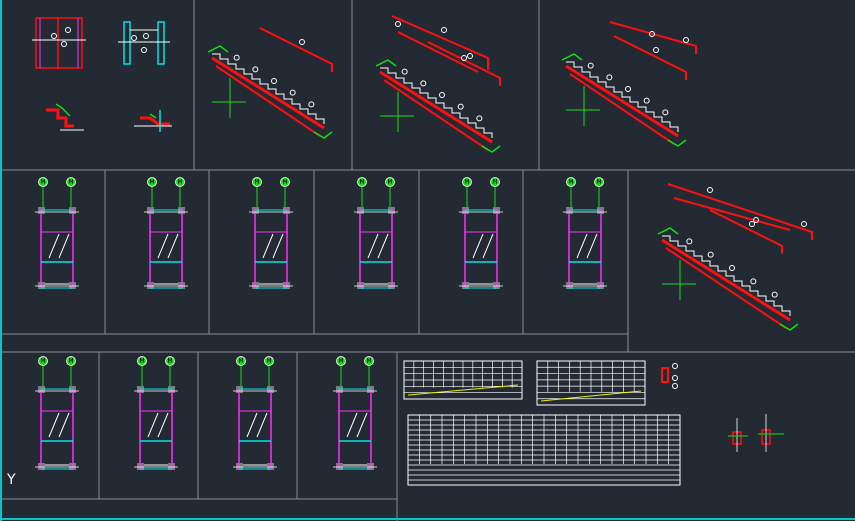 This screenshot has height=521, width=855. Describe the element at coordinates (271, 233) in the screenshot. I see `stair-plan-row2-3: HH` at that location.